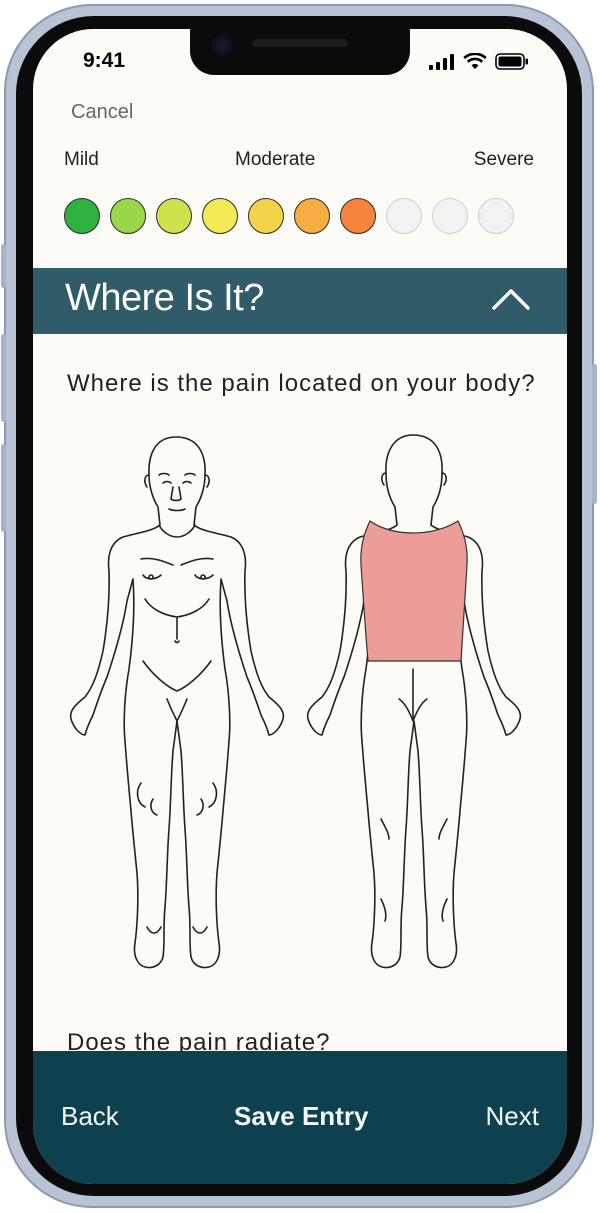 This screenshot has height=1213, width=600. What do you see at coordinates (164, 298) in the screenshot?
I see `section-title: Where Is It?` at bounding box center [164, 298].